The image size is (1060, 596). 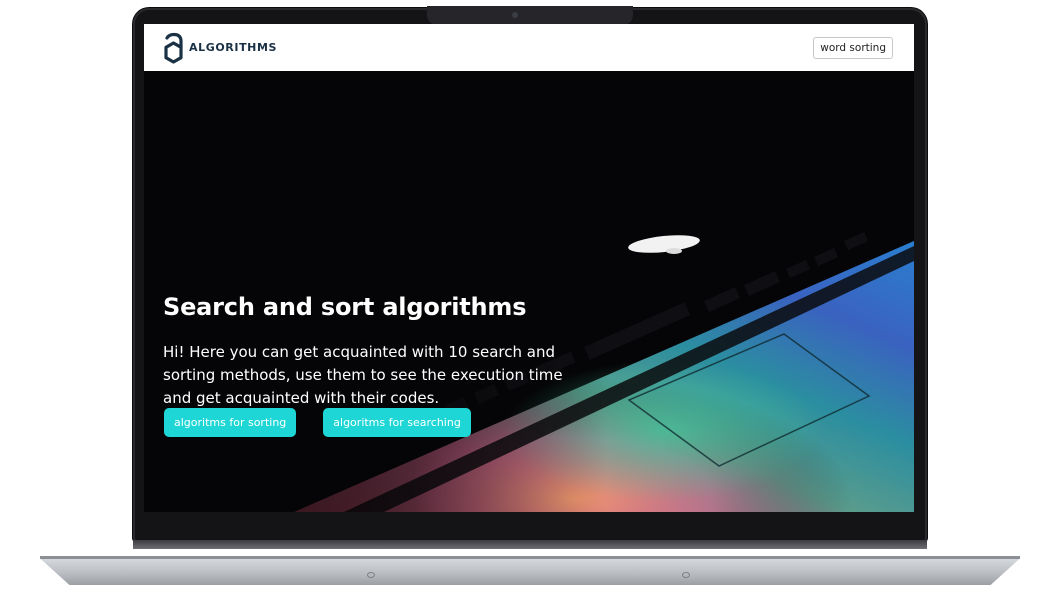 I want to click on a-hexagon-logo-icon, so click(x=173, y=48).